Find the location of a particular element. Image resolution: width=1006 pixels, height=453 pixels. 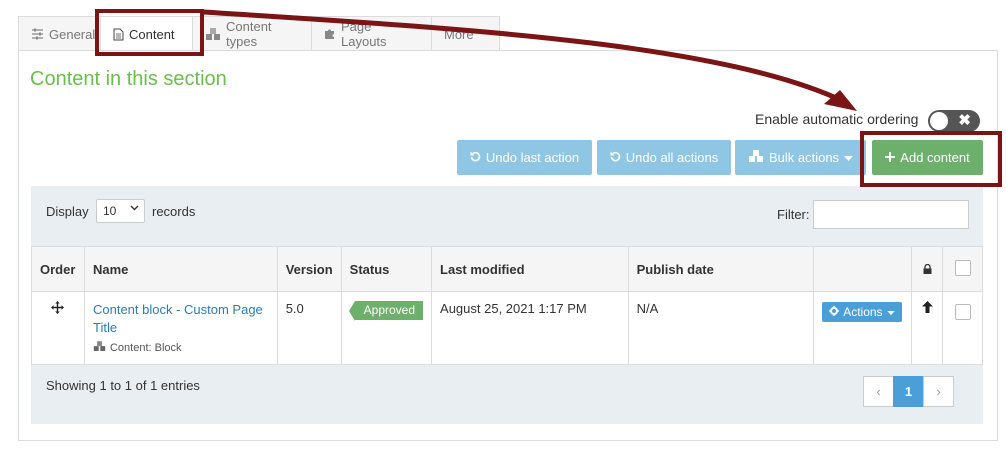

filter-input is located at coordinates (891, 214).